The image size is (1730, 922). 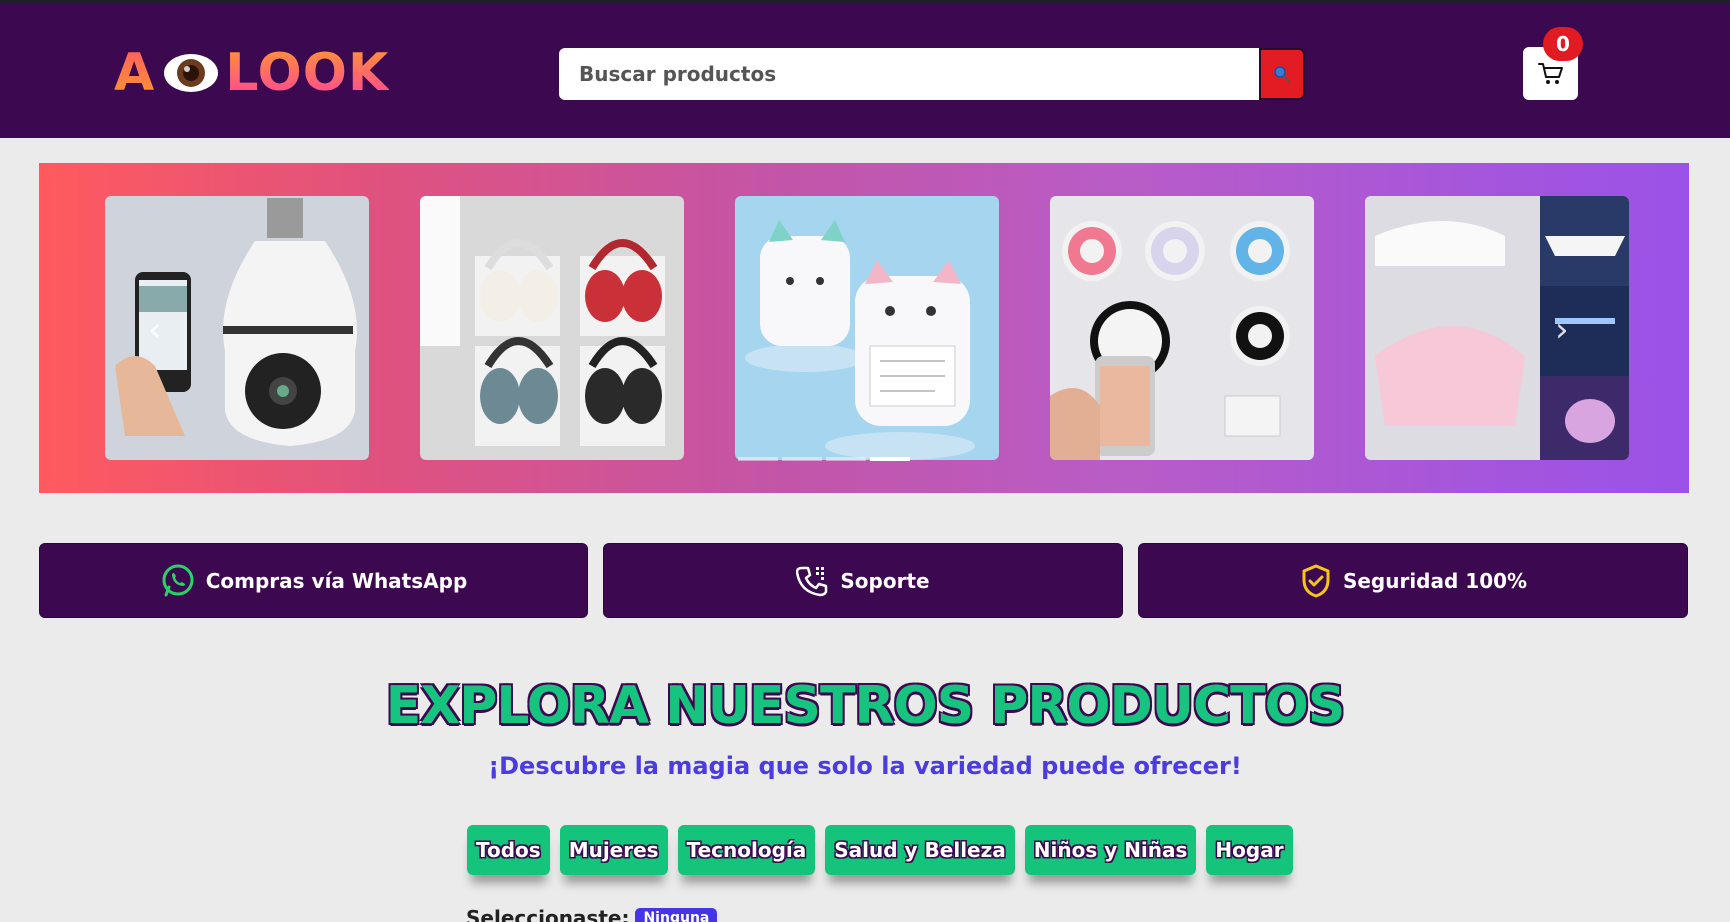 What do you see at coordinates (1435, 580) in the screenshot?
I see `feature-security-label: Seguridad 100%` at bounding box center [1435, 580].